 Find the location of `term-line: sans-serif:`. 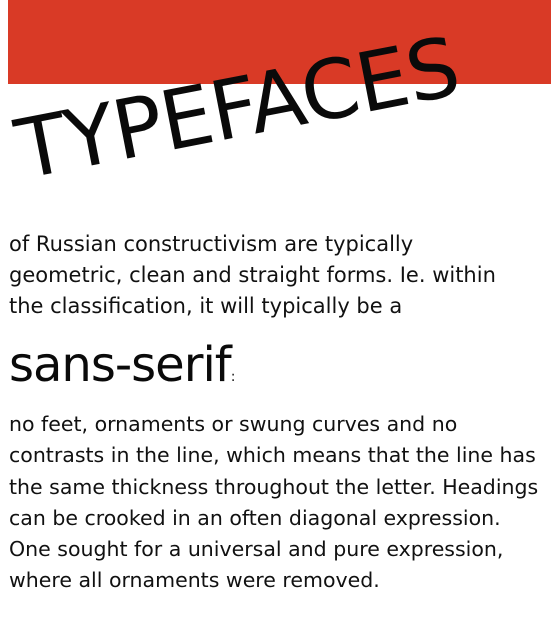

term-line: sans-serif: is located at coordinates (122, 365).